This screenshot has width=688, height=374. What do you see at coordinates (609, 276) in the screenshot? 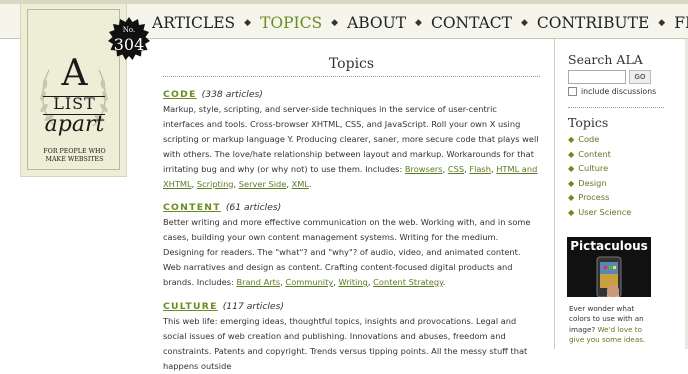
I see `phone-image-icon` at bounding box center [609, 276].